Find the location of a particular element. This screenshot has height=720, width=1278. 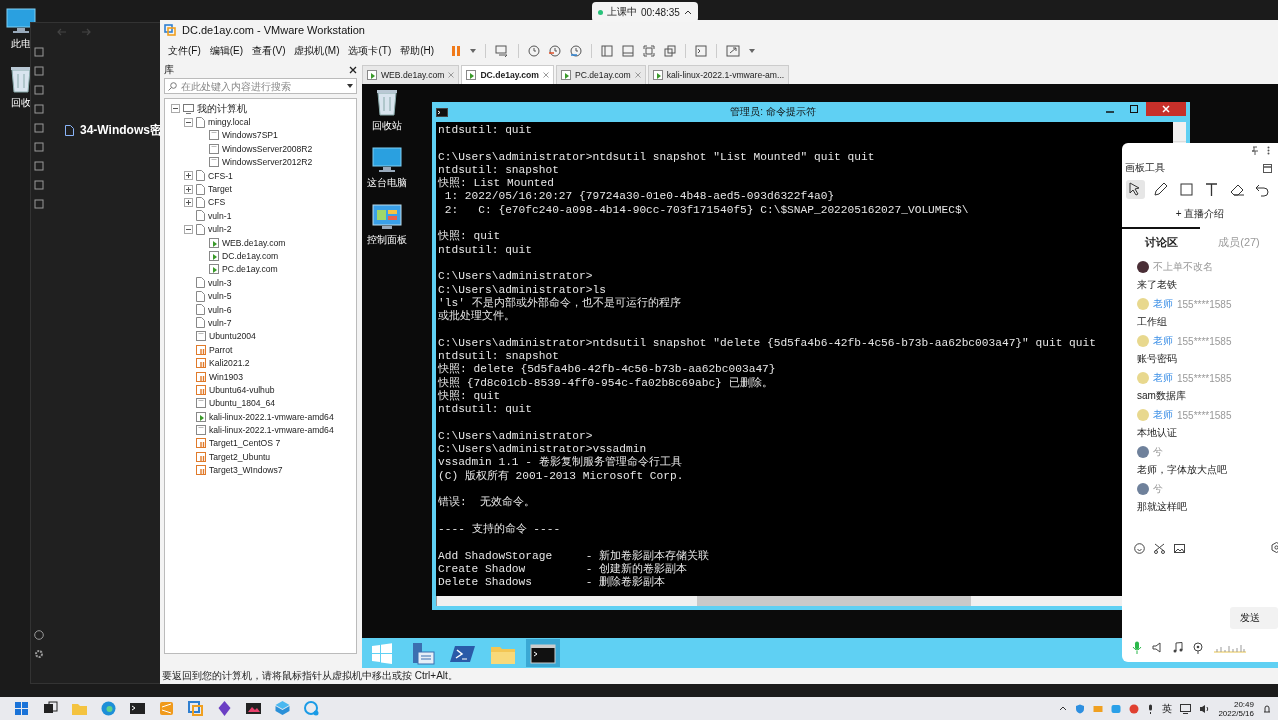

tree-item: WindowsServer2008R2 is located at coordinates (267, 148).